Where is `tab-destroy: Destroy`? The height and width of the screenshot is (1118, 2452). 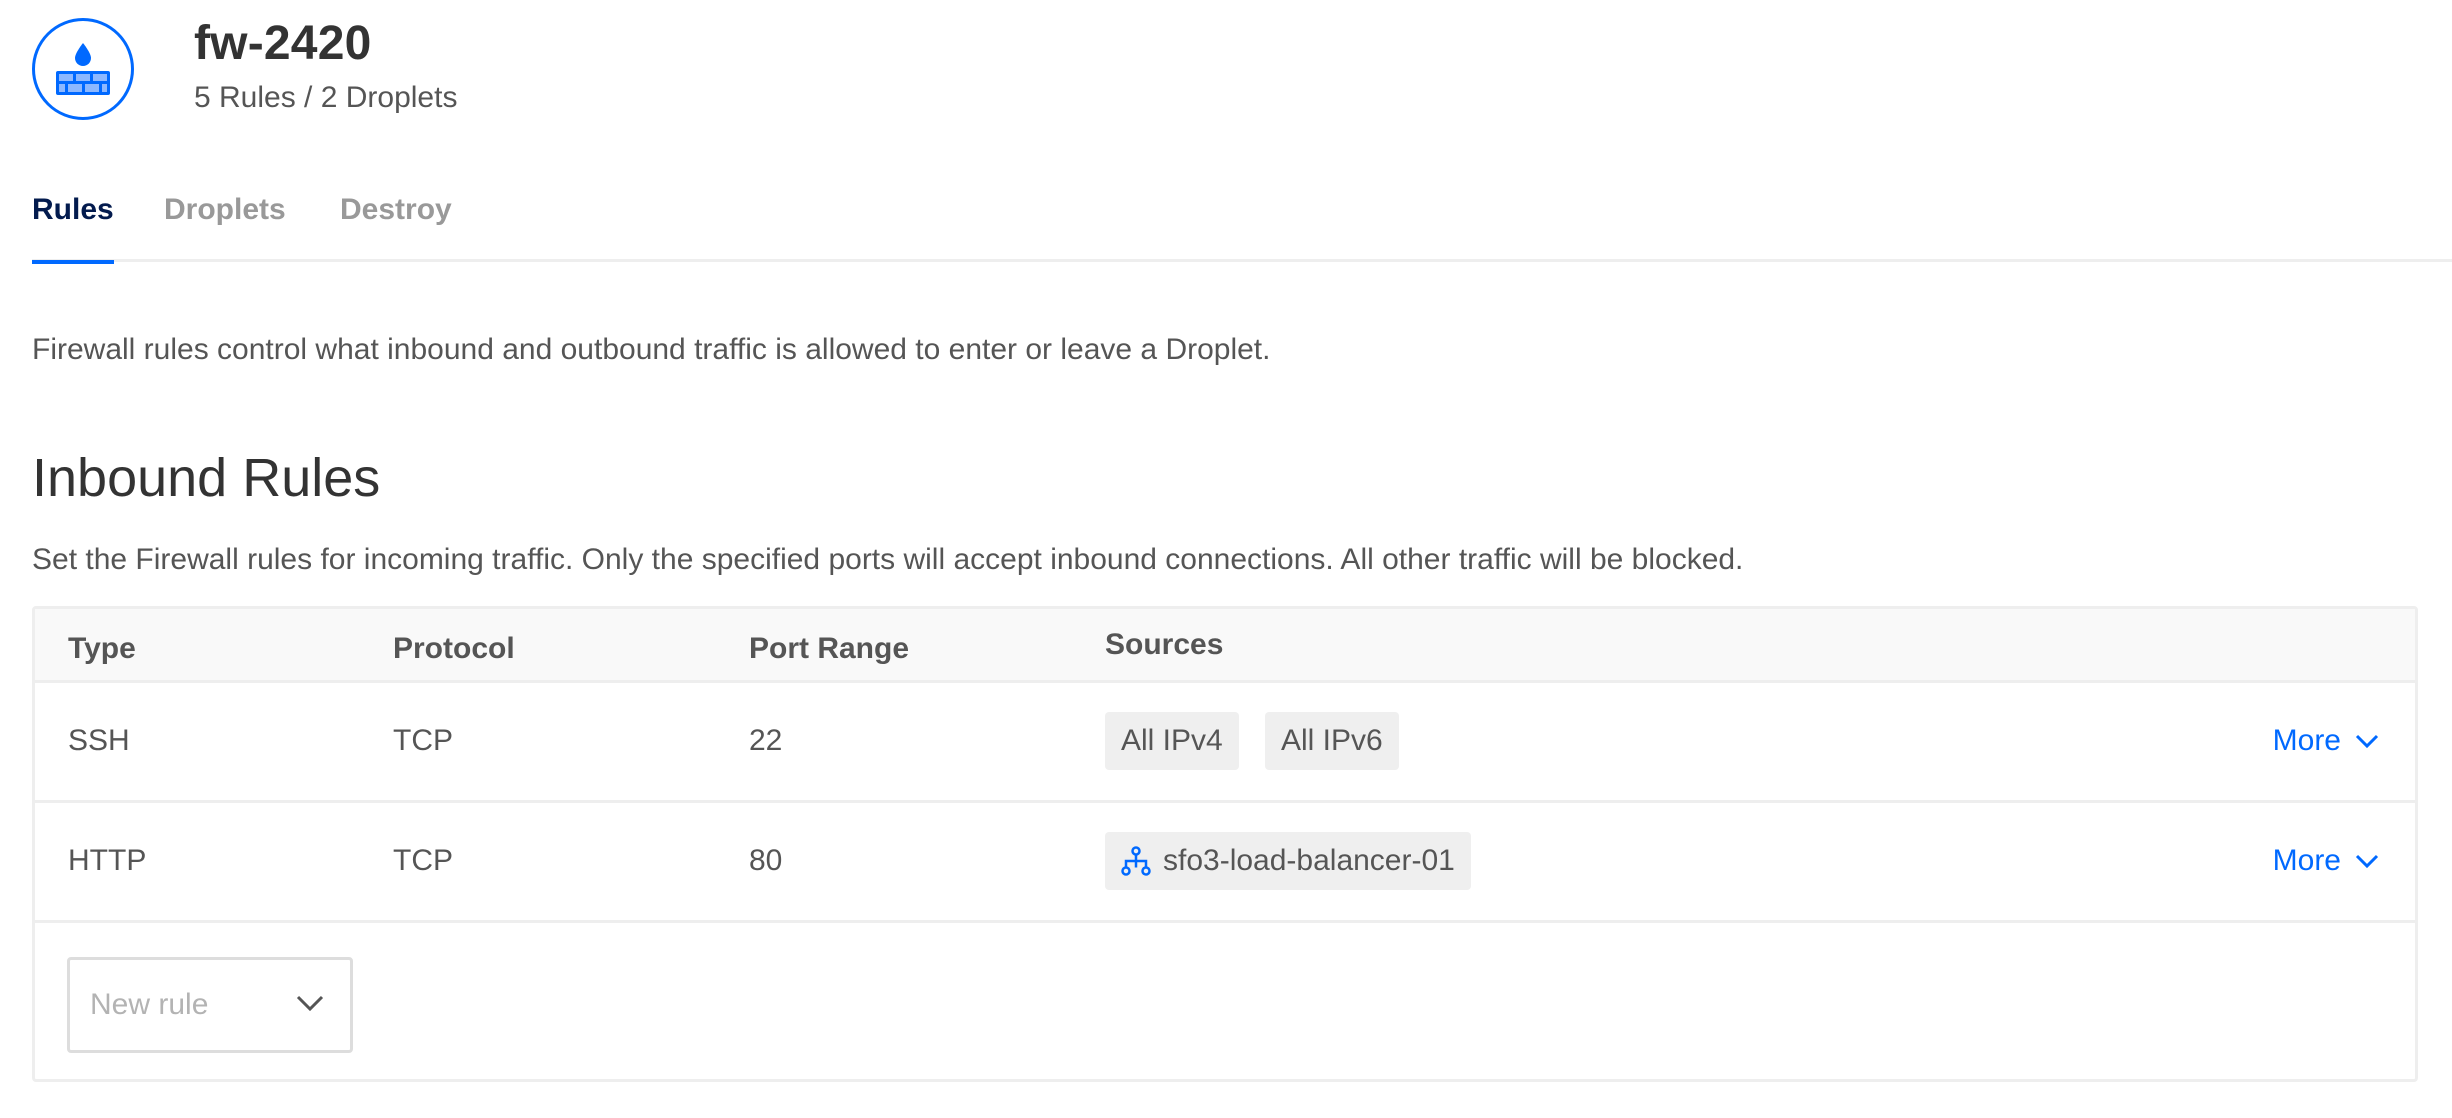
tab-destroy: Destroy is located at coordinates (396, 223).